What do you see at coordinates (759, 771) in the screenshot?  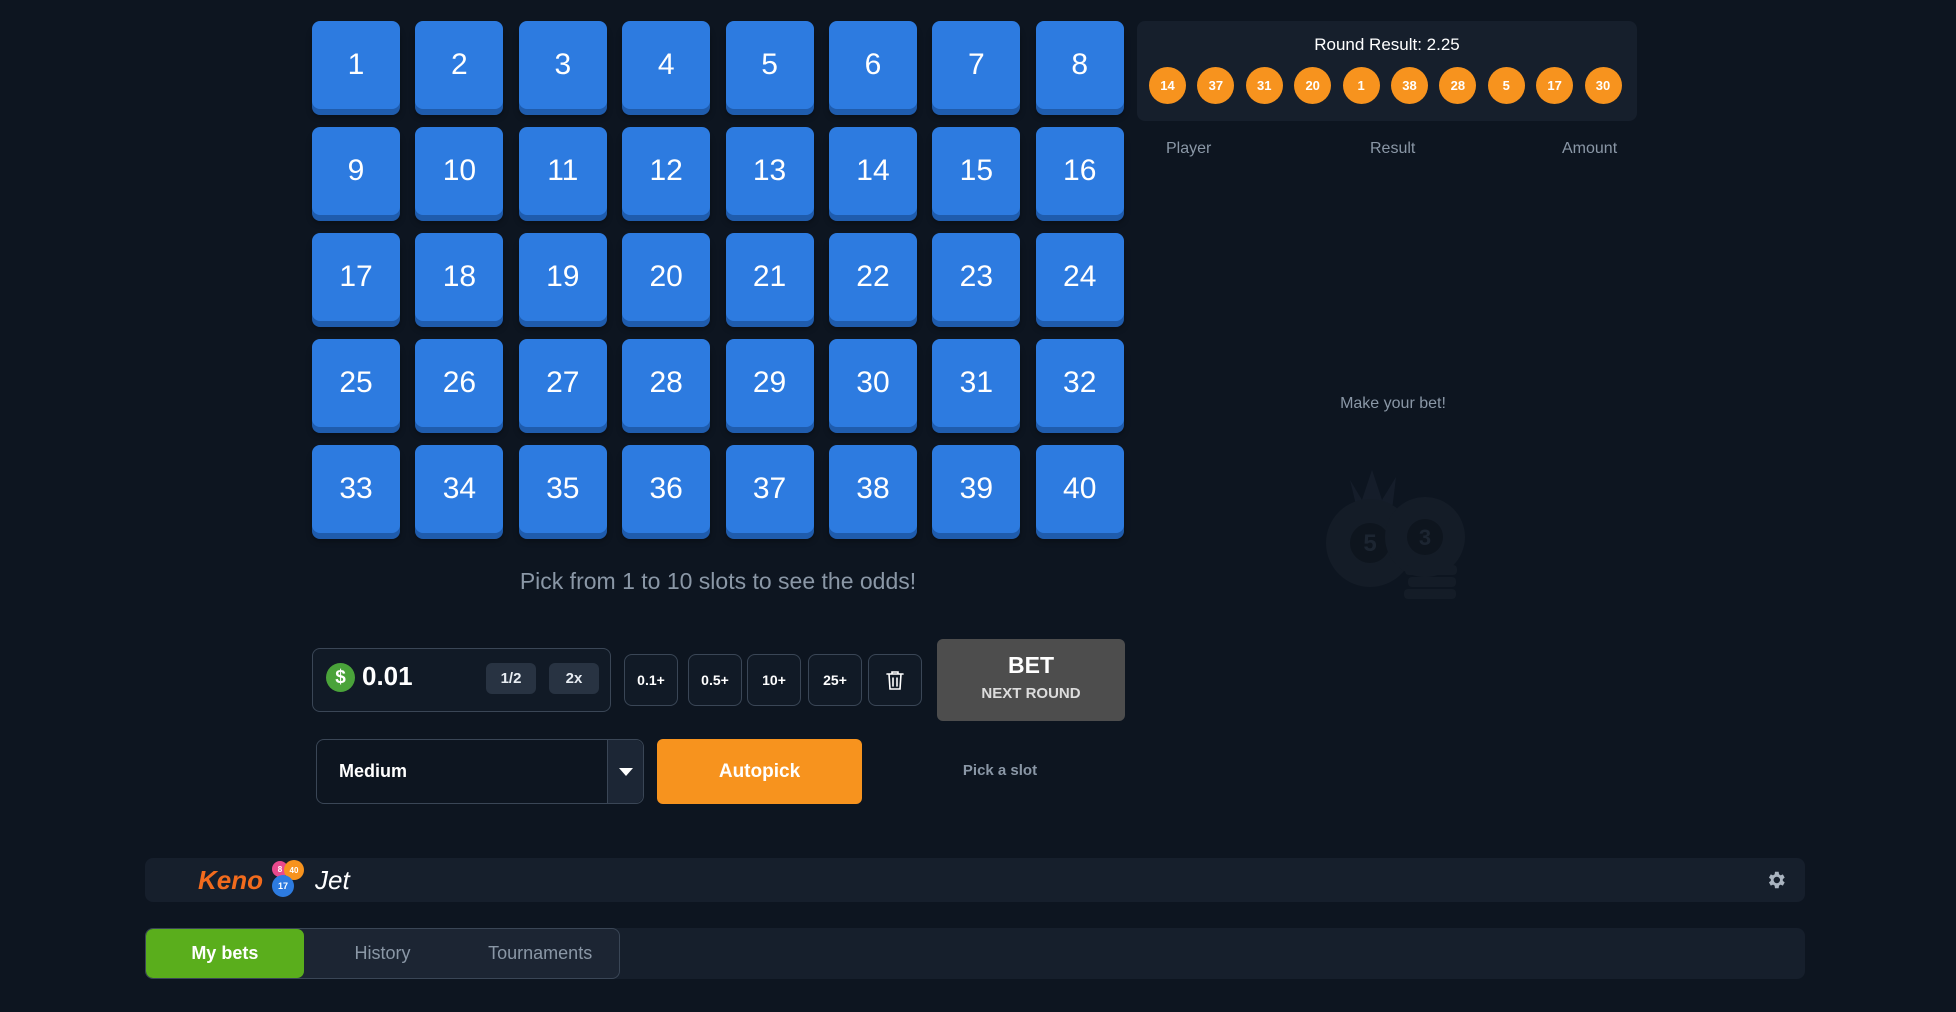 I see `autopick-button: Autopick` at bounding box center [759, 771].